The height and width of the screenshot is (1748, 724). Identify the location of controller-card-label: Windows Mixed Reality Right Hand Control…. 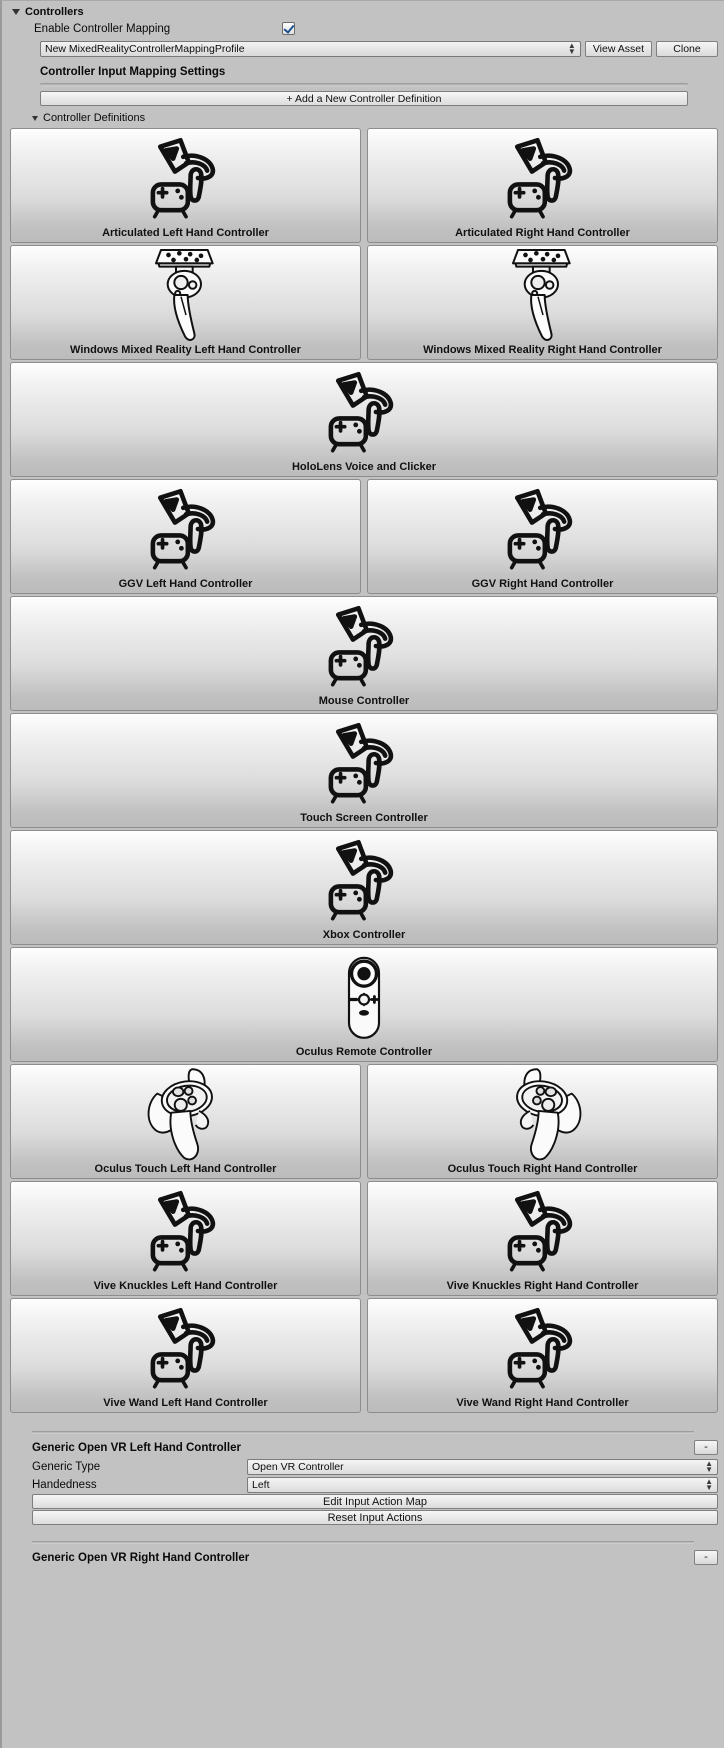
(542, 349).